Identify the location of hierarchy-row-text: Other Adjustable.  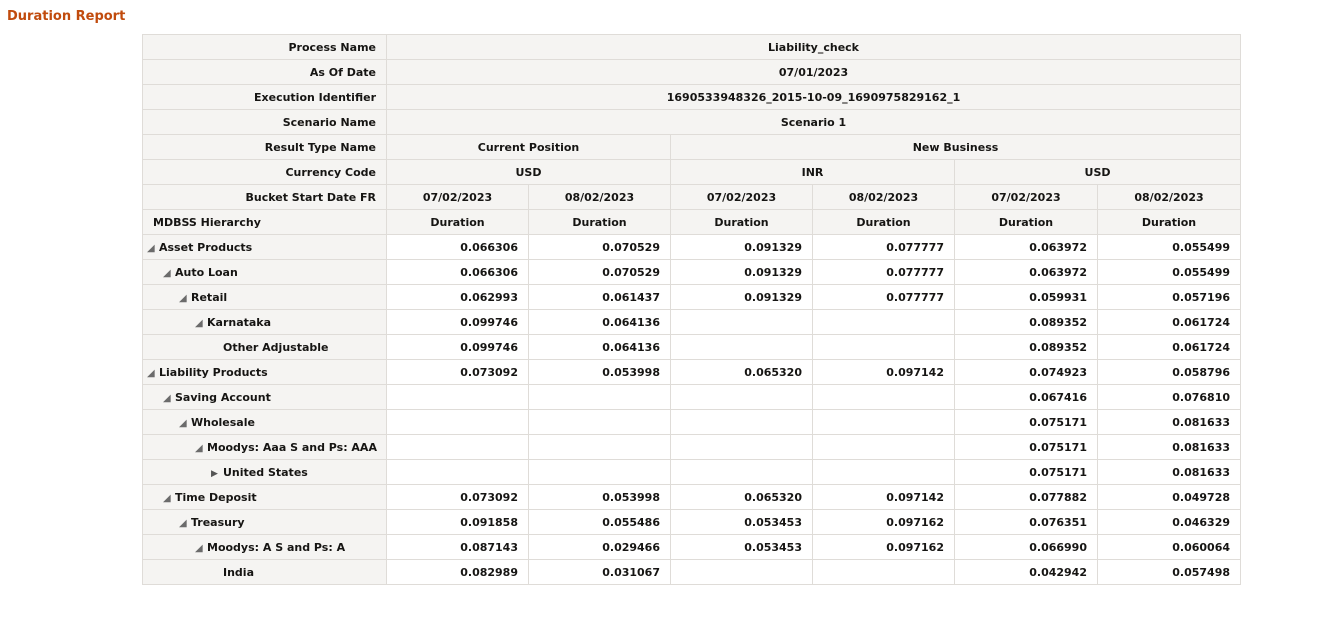
(276, 347).